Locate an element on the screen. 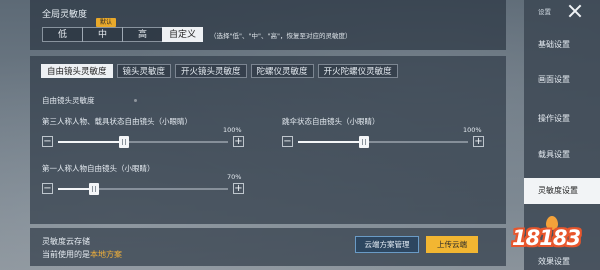  sidebar-item-effects: 效果设置 is located at coordinates (562, 262).